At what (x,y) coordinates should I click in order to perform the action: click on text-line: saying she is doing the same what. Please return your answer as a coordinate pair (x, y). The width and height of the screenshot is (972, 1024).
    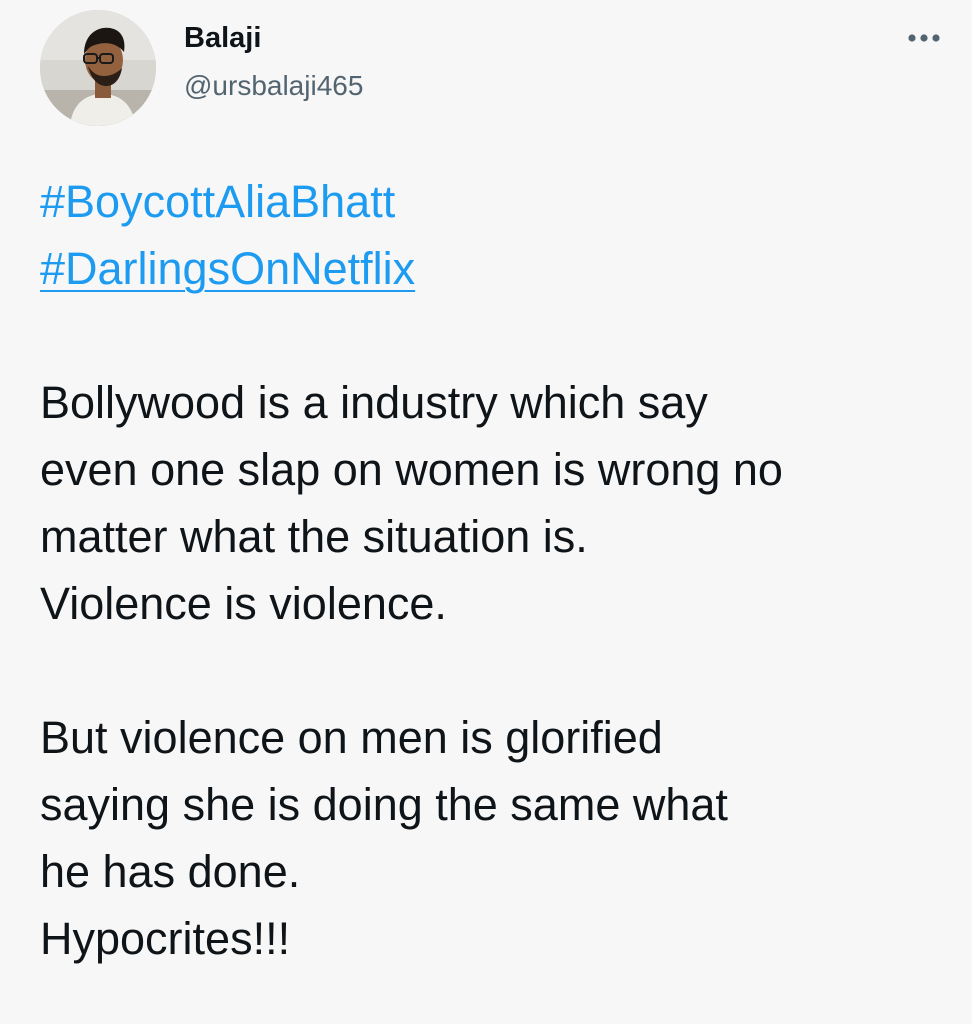
    Looking at the image, I should click on (384, 804).